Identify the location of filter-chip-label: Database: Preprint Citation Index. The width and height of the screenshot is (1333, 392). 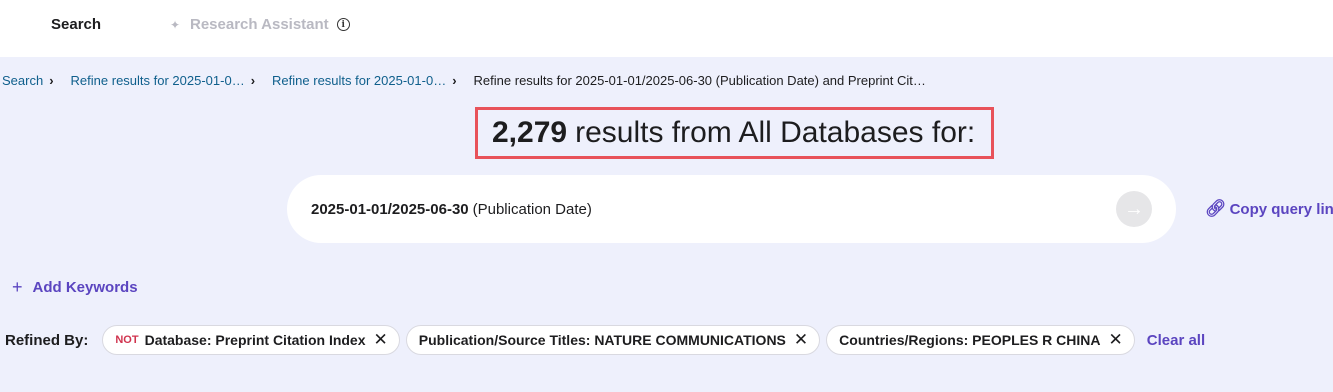
(255, 340).